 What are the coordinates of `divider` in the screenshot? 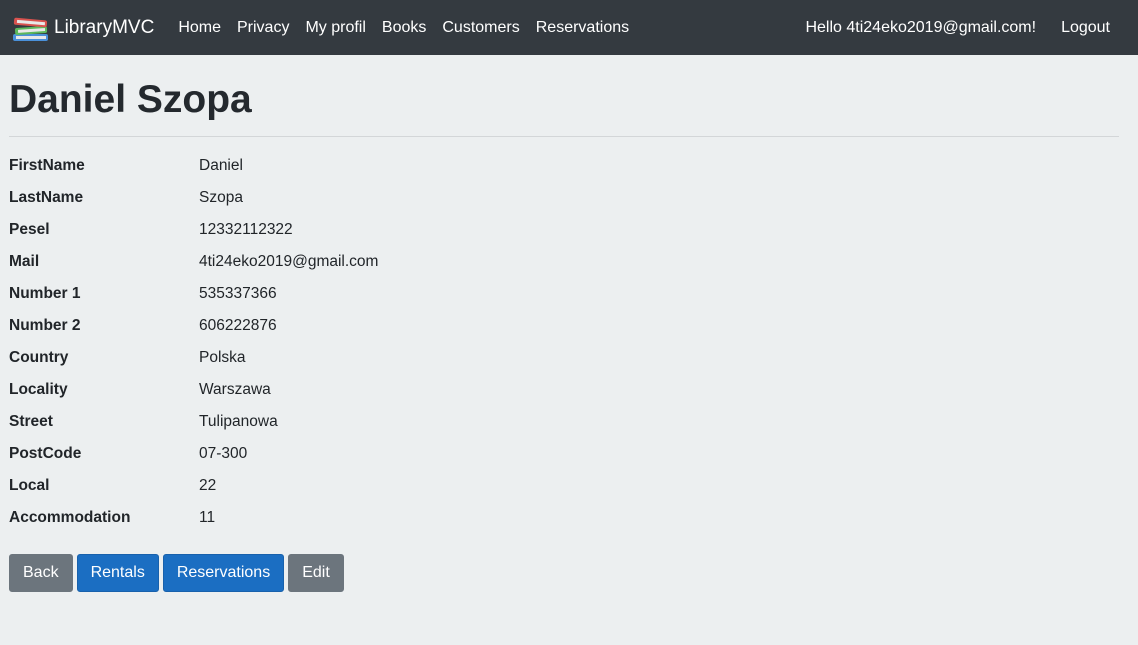 It's located at (564, 136).